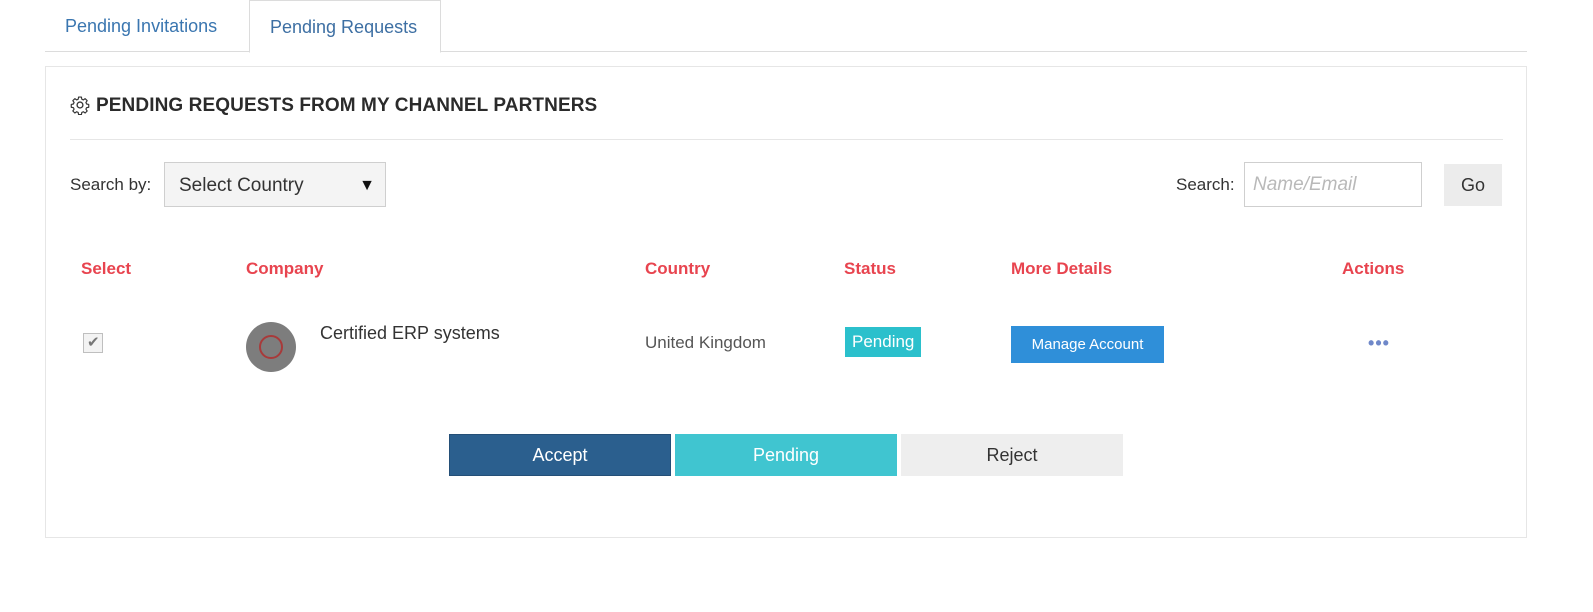 Image resolution: width=1593 pixels, height=612 pixels. Describe the element at coordinates (883, 342) in the screenshot. I see `status-badge: Pending` at that location.